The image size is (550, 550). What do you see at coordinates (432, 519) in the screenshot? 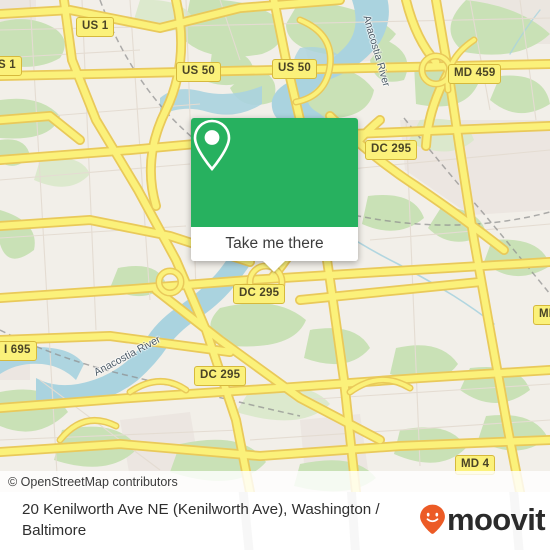
I see `moovit-smiley-pin-icon` at bounding box center [432, 519].